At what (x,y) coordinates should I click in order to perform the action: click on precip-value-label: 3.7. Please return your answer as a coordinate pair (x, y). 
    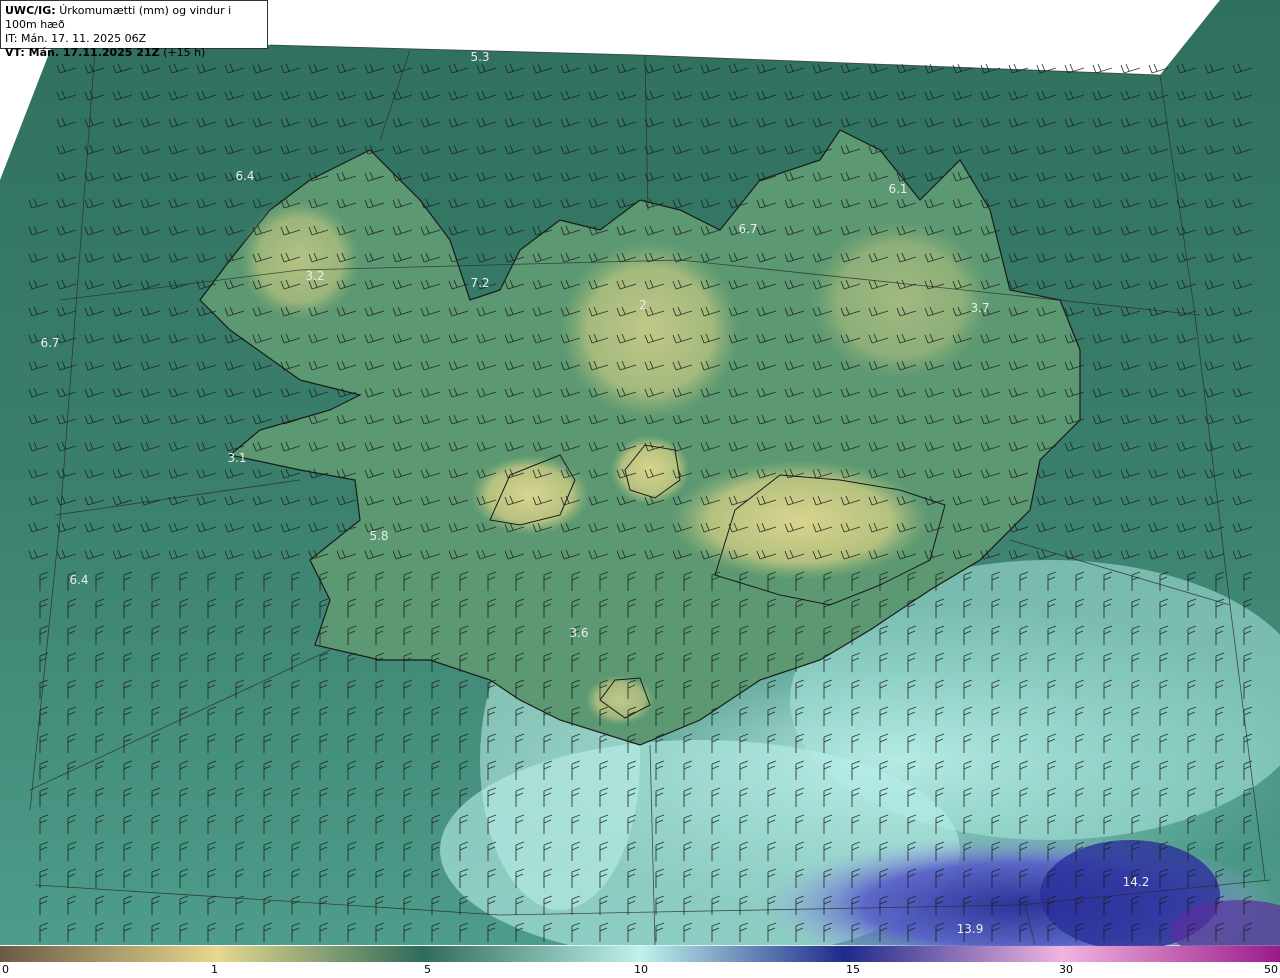
    Looking at the image, I should click on (979, 308).